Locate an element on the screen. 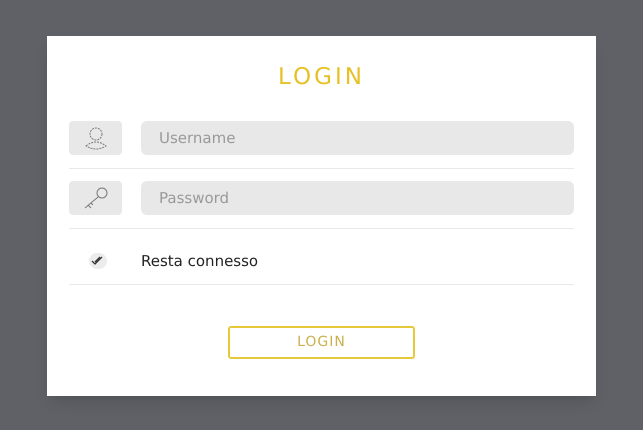 The height and width of the screenshot is (430, 643). user-icon is located at coordinates (95, 138).